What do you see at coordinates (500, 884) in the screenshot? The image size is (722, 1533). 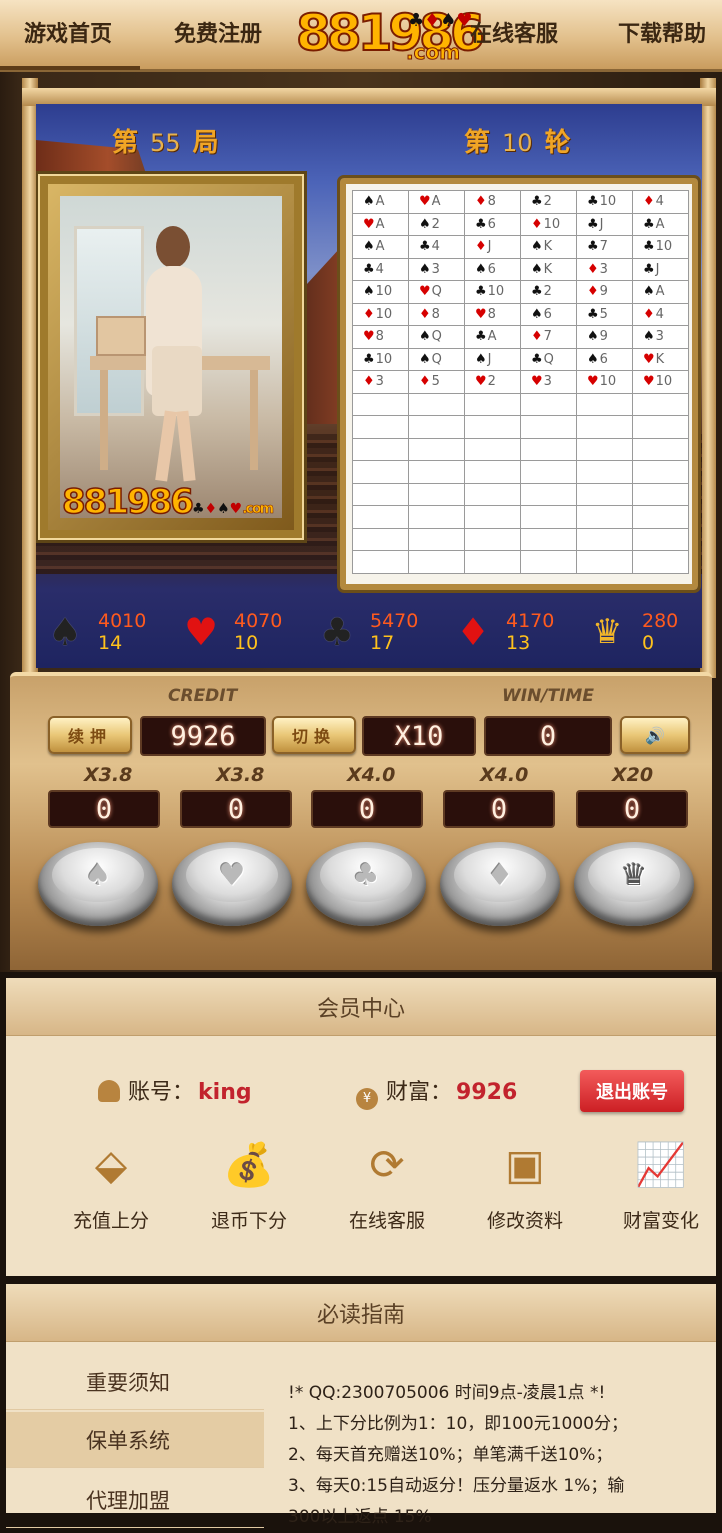 I see `bet-diamond-button: ♦` at bounding box center [500, 884].